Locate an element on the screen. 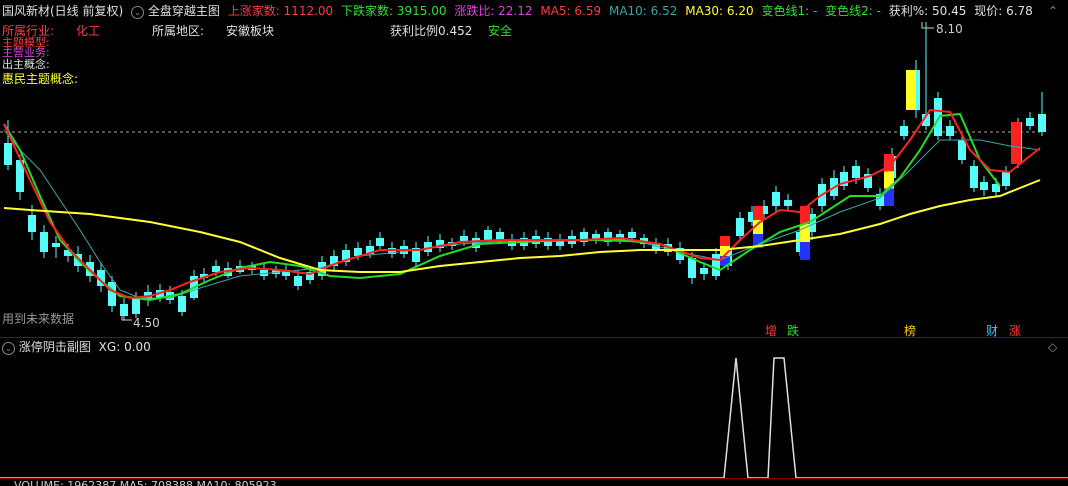  future-data-label: 用到未来数据 is located at coordinates (38, 319).